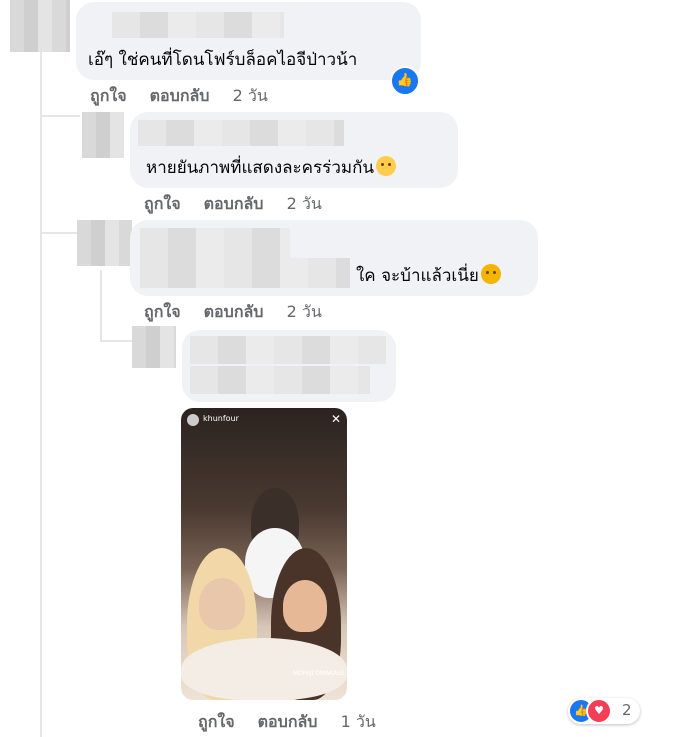 Image resolution: width=700 pixels, height=737 pixels. What do you see at coordinates (358, 721) in the screenshot?
I see `timestamp: 1 วัน` at bounding box center [358, 721].